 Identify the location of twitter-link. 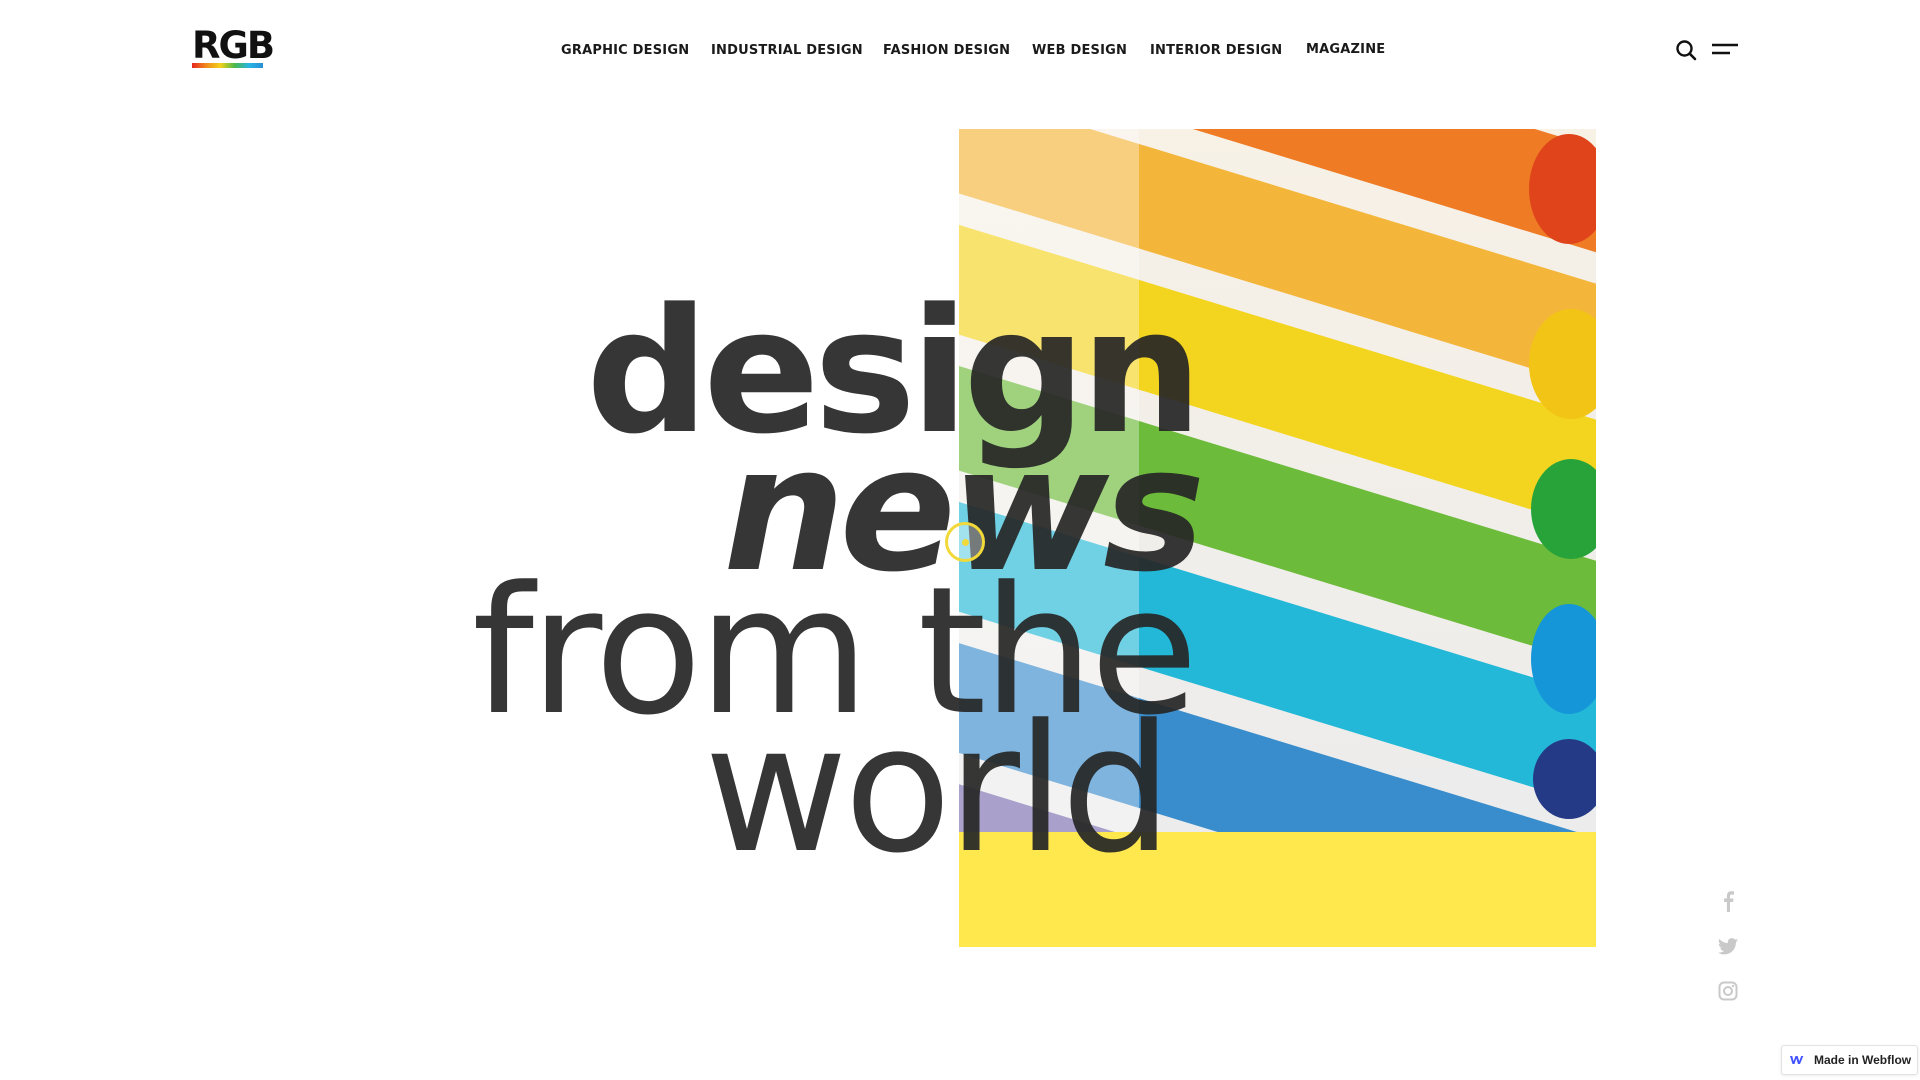
(1728, 946).